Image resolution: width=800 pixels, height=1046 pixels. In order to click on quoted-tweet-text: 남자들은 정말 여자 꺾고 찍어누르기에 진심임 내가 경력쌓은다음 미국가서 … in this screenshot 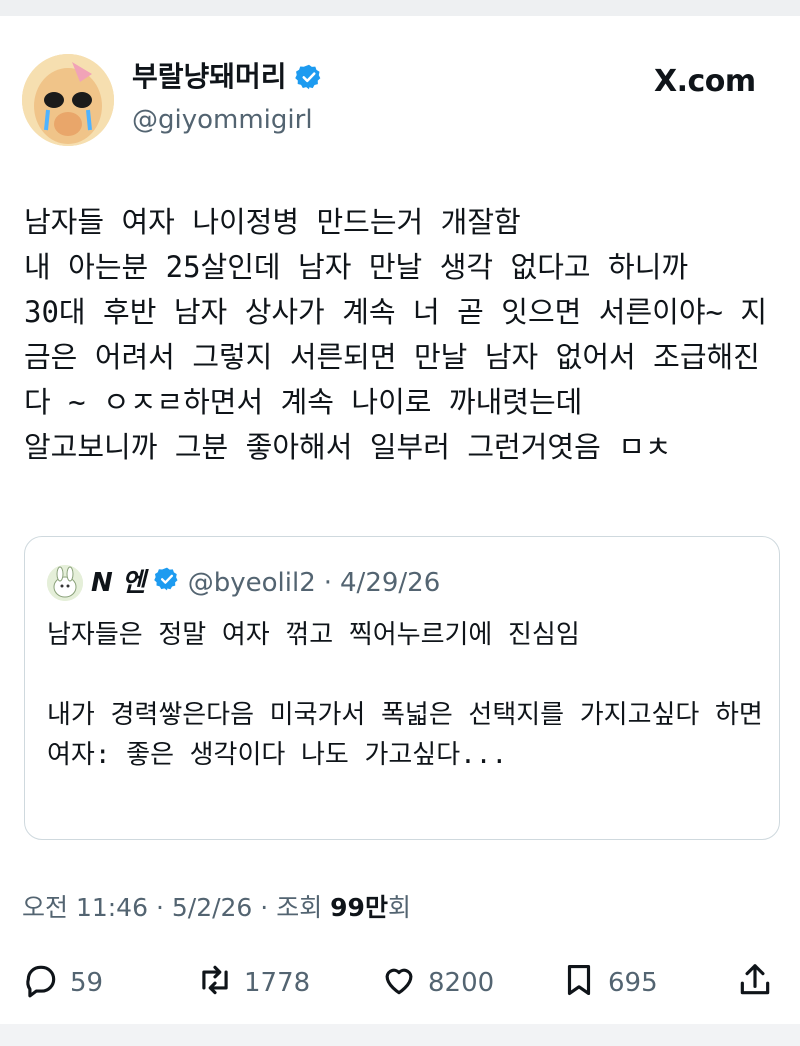, I will do `click(405, 695)`.